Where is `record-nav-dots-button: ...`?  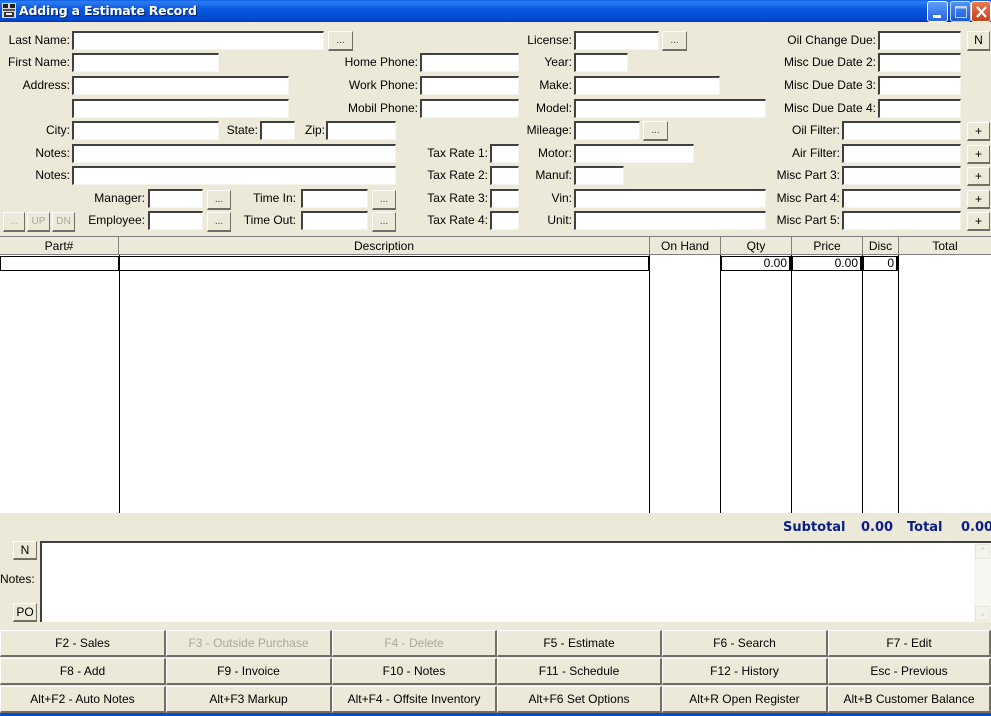
record-nav-dots-button: ... is located at coordinates (14, 222).